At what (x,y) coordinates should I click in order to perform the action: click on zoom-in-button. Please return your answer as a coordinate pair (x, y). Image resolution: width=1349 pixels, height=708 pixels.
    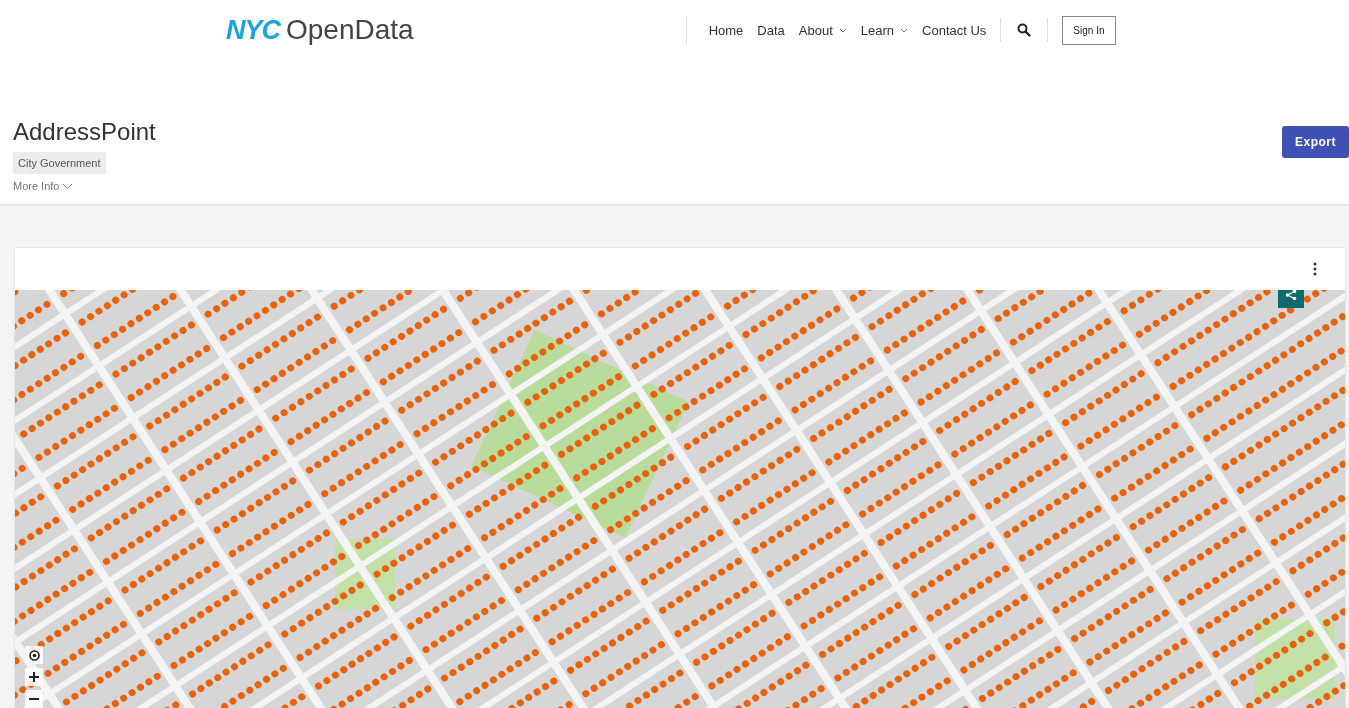
    Looking at the image, I should click on (34, 677).